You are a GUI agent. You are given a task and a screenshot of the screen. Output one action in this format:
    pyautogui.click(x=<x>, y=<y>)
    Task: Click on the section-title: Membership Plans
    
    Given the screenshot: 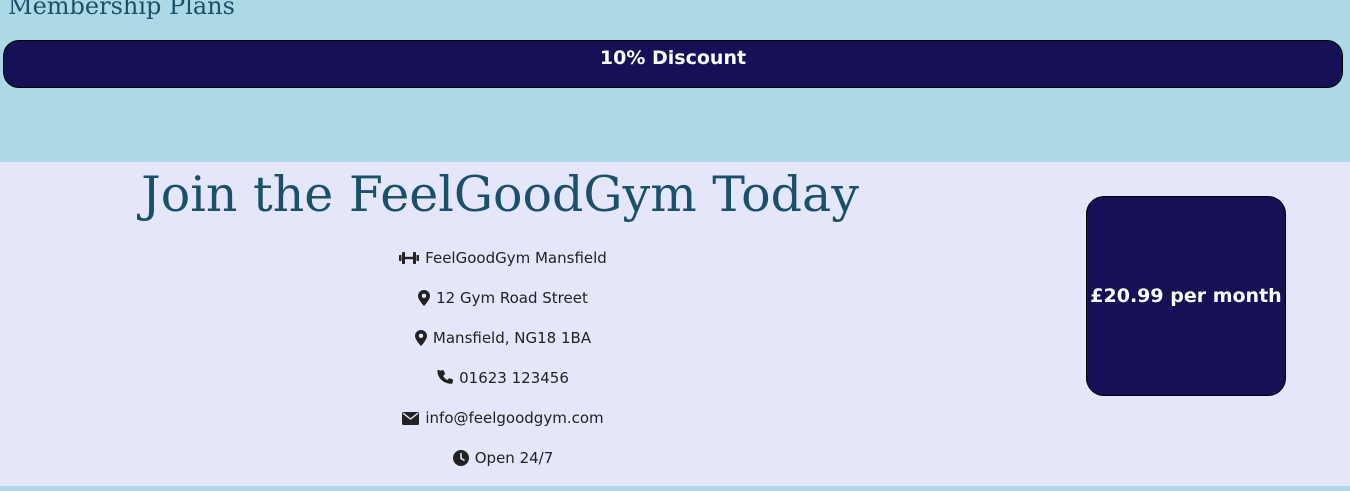 What is the action you would take?
    pyautogui.click(x=121, y=10)
    